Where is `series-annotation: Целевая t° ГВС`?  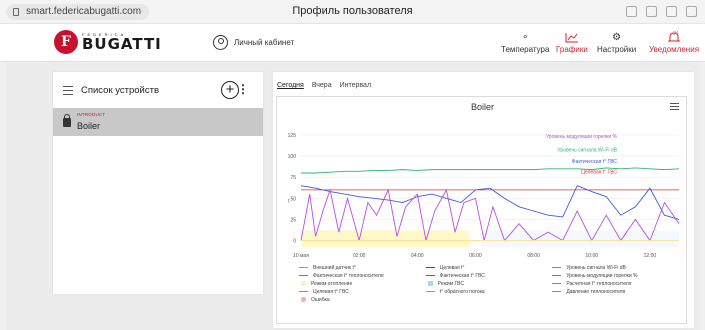
series-annotation: Целевая t° ГВС is located at coordinates (599, 172).